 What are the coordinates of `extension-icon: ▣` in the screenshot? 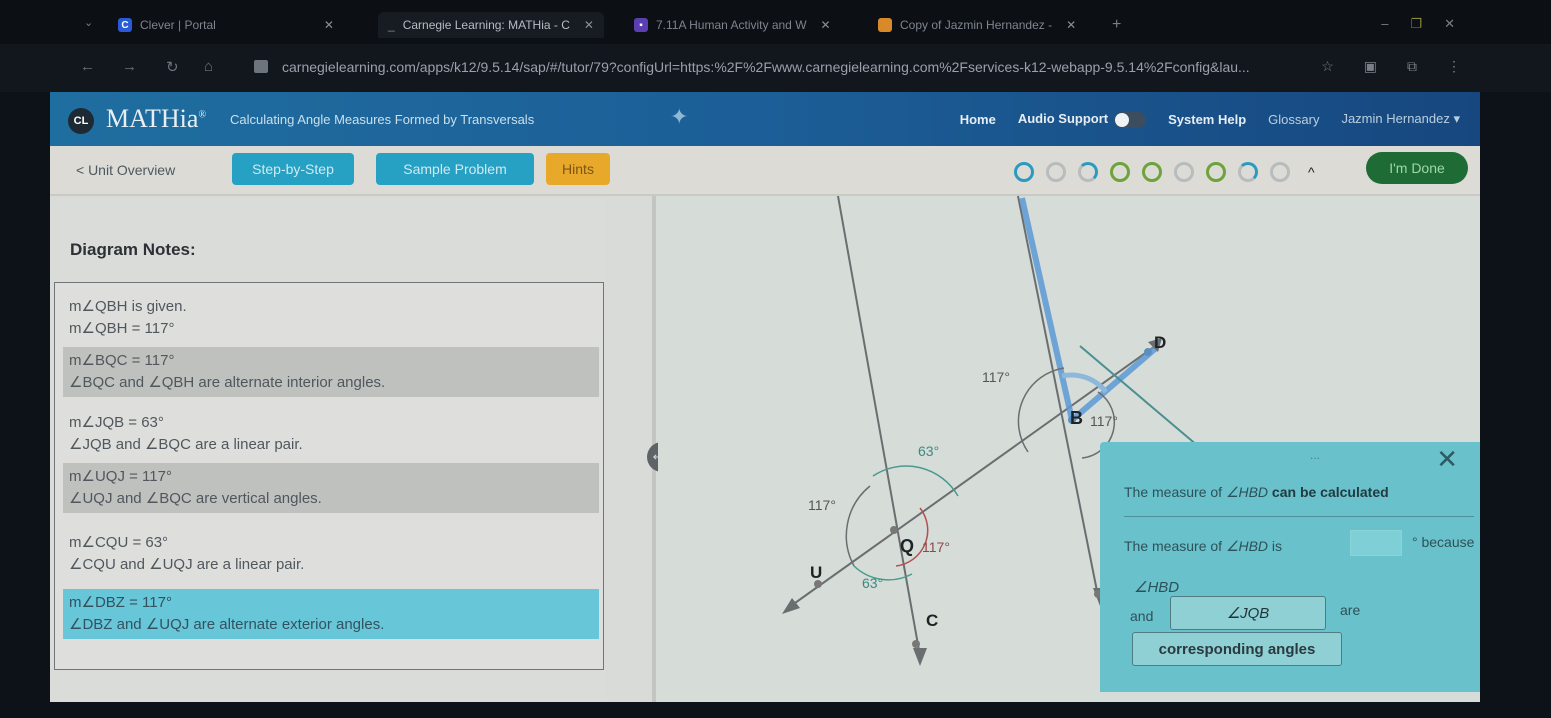 It's located at (1370, 66).